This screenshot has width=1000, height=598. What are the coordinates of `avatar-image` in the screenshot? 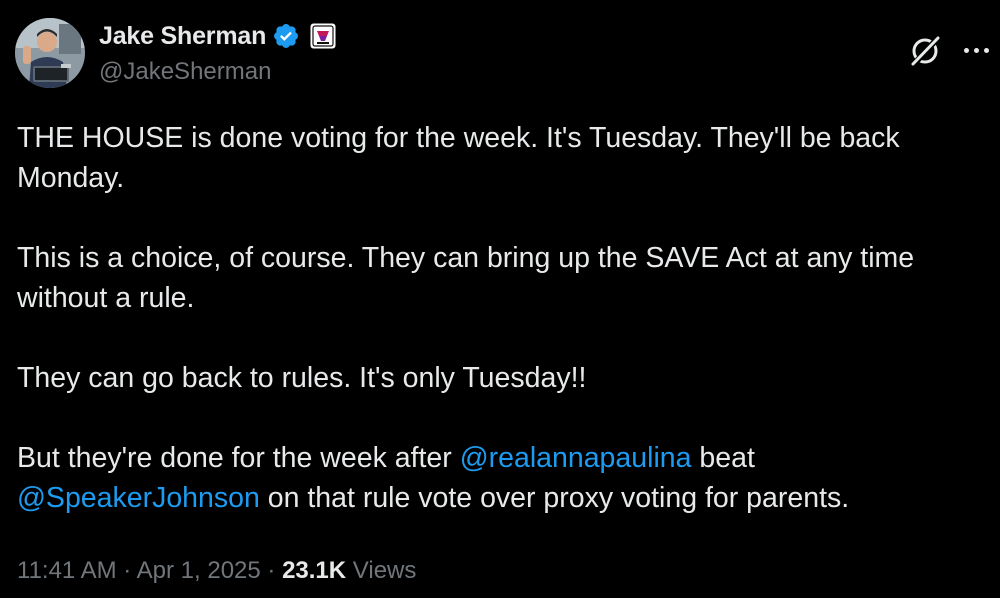 It's located at (50, 53).